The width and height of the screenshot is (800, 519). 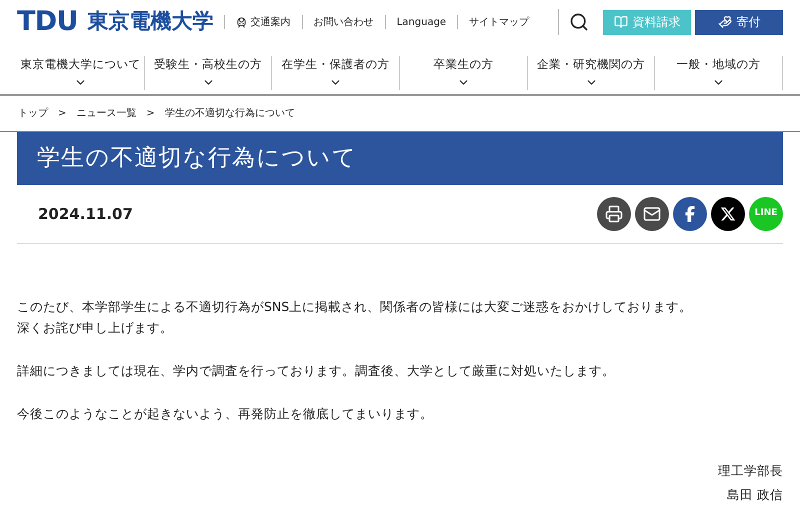 I want to click on print-button, so click(x=614, y=214).